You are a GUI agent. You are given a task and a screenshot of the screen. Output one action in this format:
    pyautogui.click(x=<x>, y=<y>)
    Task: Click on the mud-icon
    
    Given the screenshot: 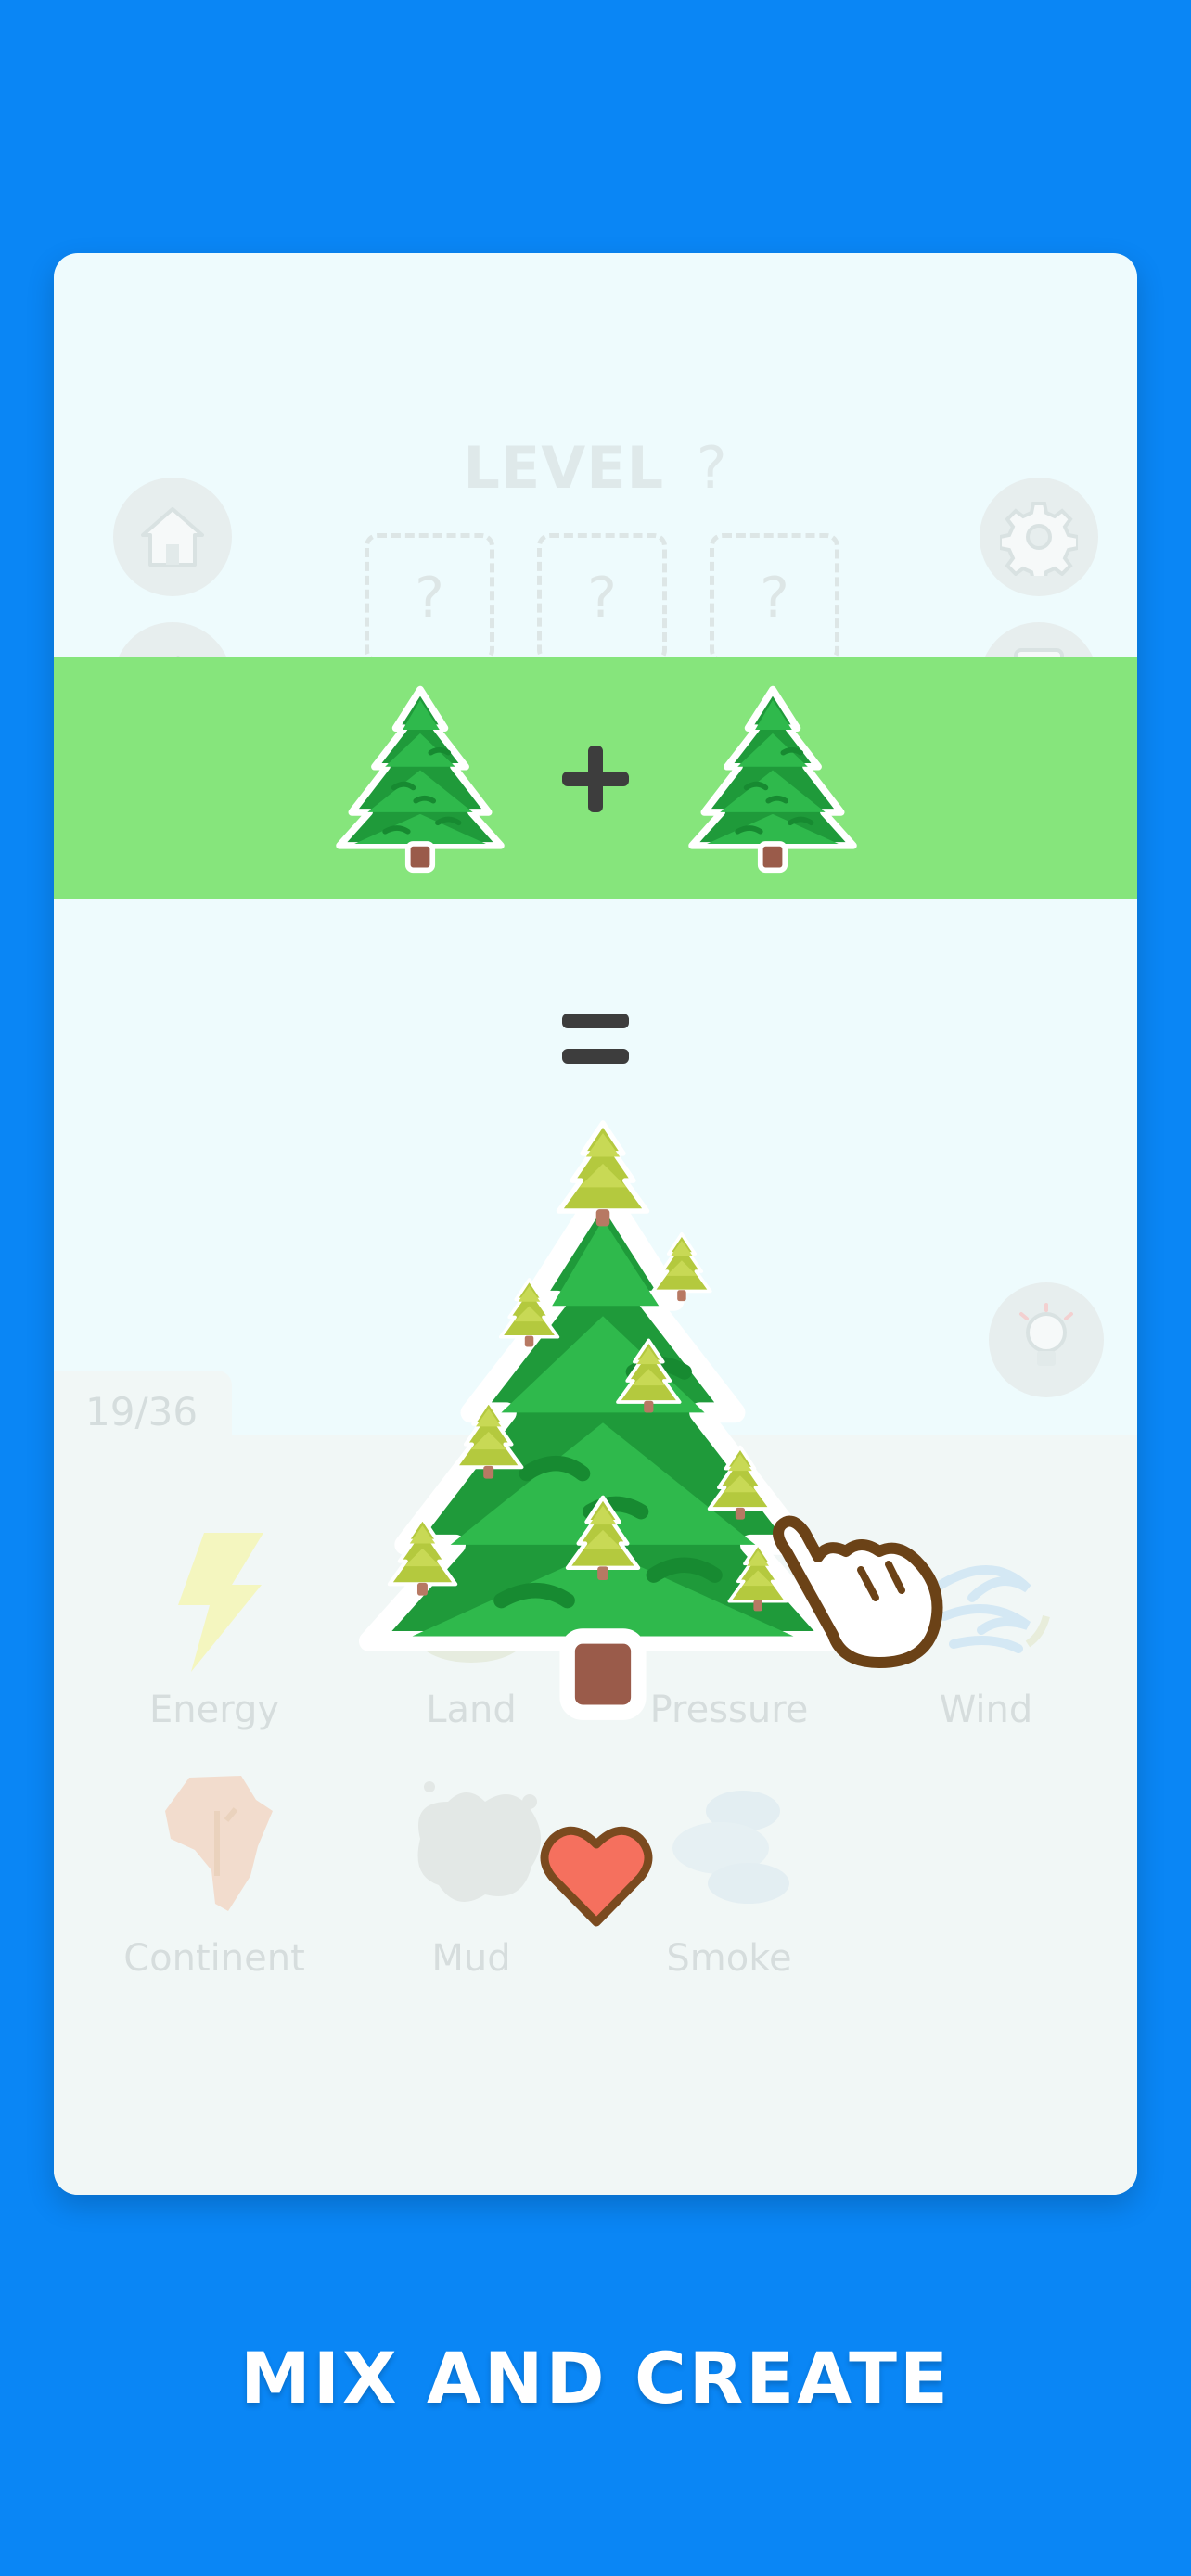 What is the action you would take?
    pyautogui.click(x=479, y=1841)
    